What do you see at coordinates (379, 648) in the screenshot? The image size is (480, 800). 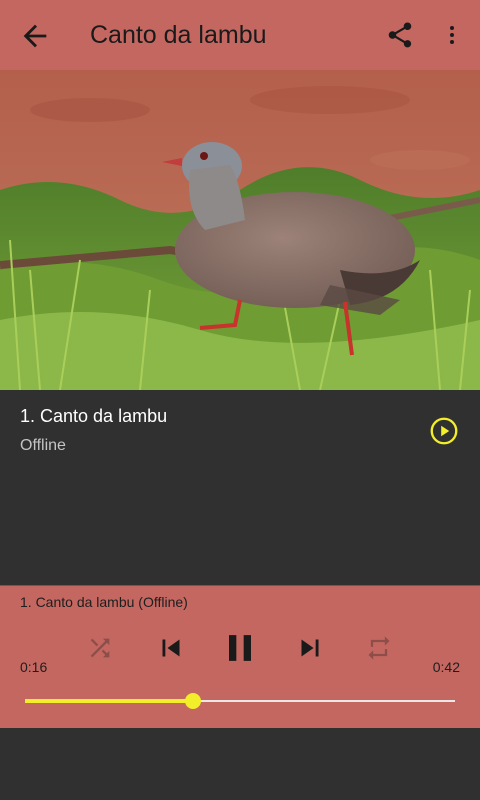 I see `repeat-icon` at bounding box center [379, 648].